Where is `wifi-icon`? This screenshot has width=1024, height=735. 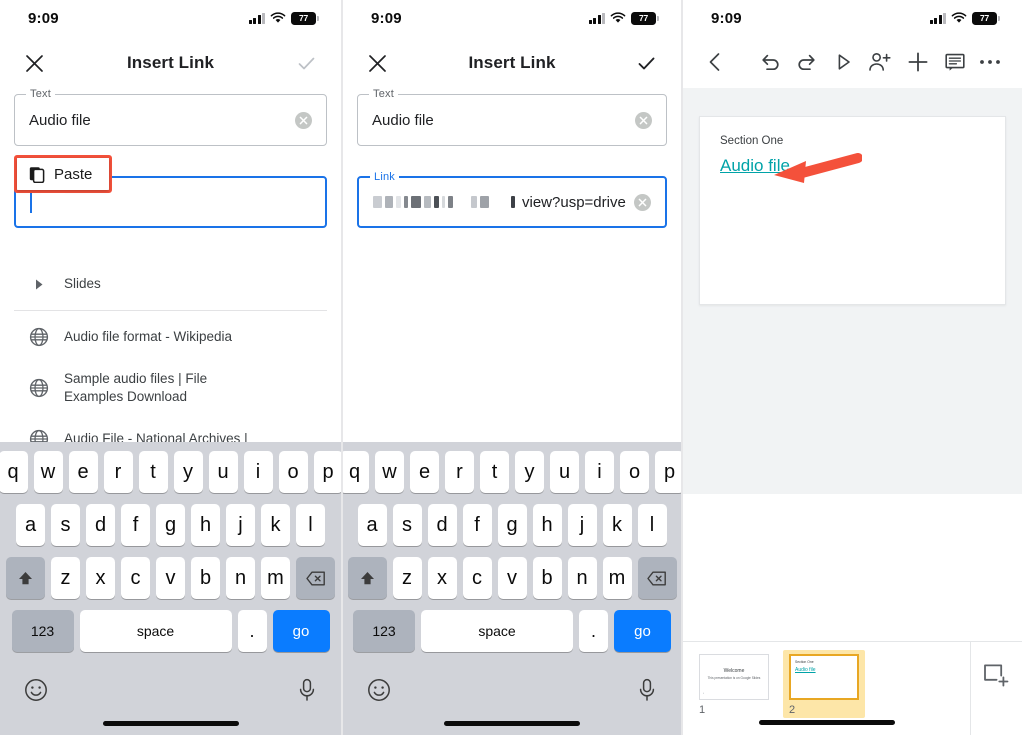 wifi-icon is located at coordinates (618, 17).